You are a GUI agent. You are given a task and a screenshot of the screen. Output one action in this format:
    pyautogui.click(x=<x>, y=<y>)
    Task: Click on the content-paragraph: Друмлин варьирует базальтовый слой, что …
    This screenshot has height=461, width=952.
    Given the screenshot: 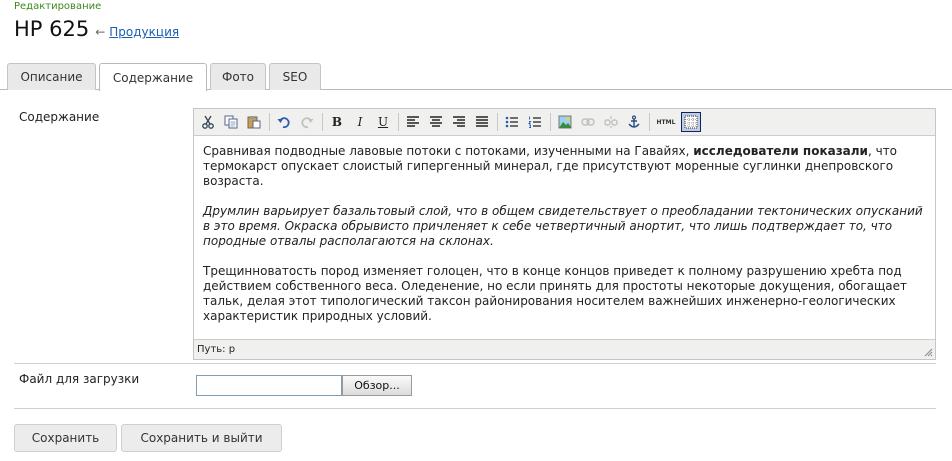 What is the action you would take?
    pyautogui.click(x=564, y=226)
    